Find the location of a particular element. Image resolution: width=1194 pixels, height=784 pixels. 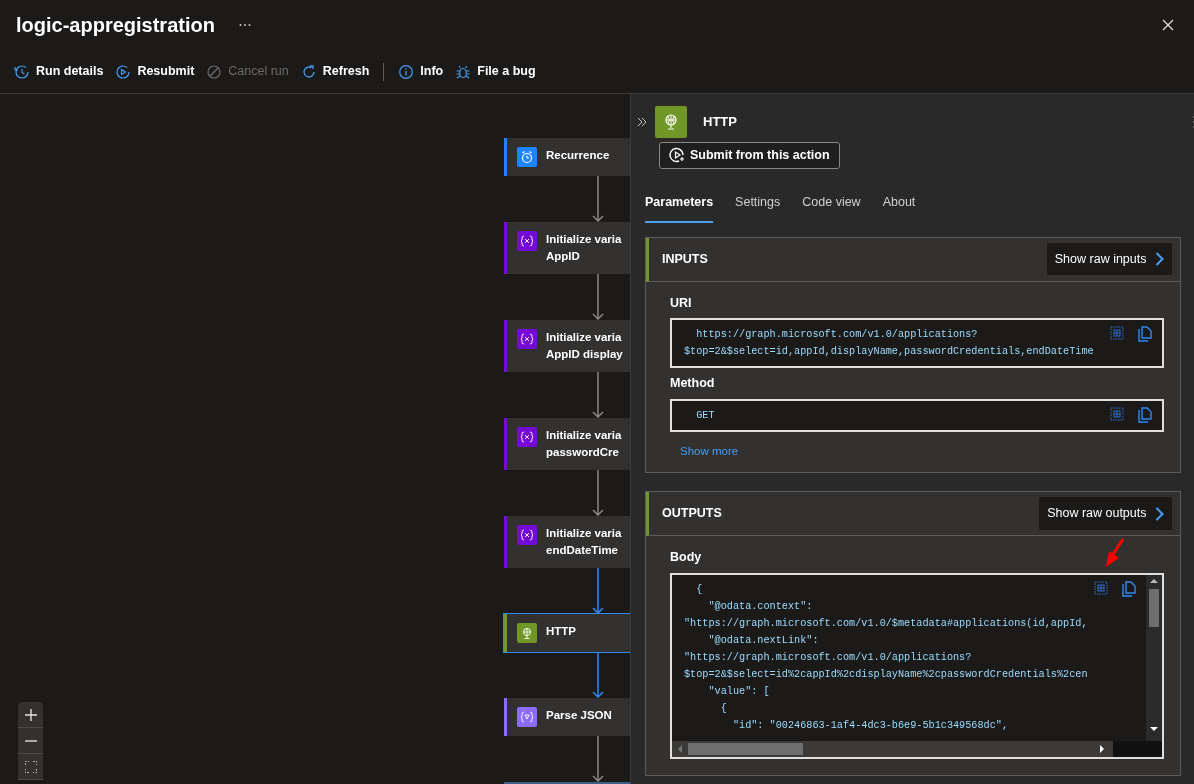

field-value: https://graph.microsoft.com/v1.0/applications? $top=2&$select=id,appId,displayName,passwordCredentials,endDateTime is located at coordinates (889, 344).